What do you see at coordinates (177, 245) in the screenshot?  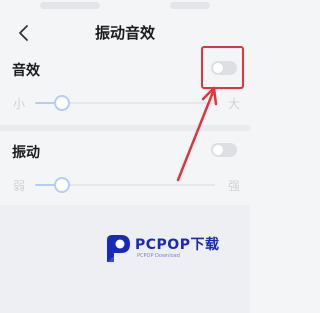 I see `watermark-brand: PCPOP下载` at bounding box center [177, 245].